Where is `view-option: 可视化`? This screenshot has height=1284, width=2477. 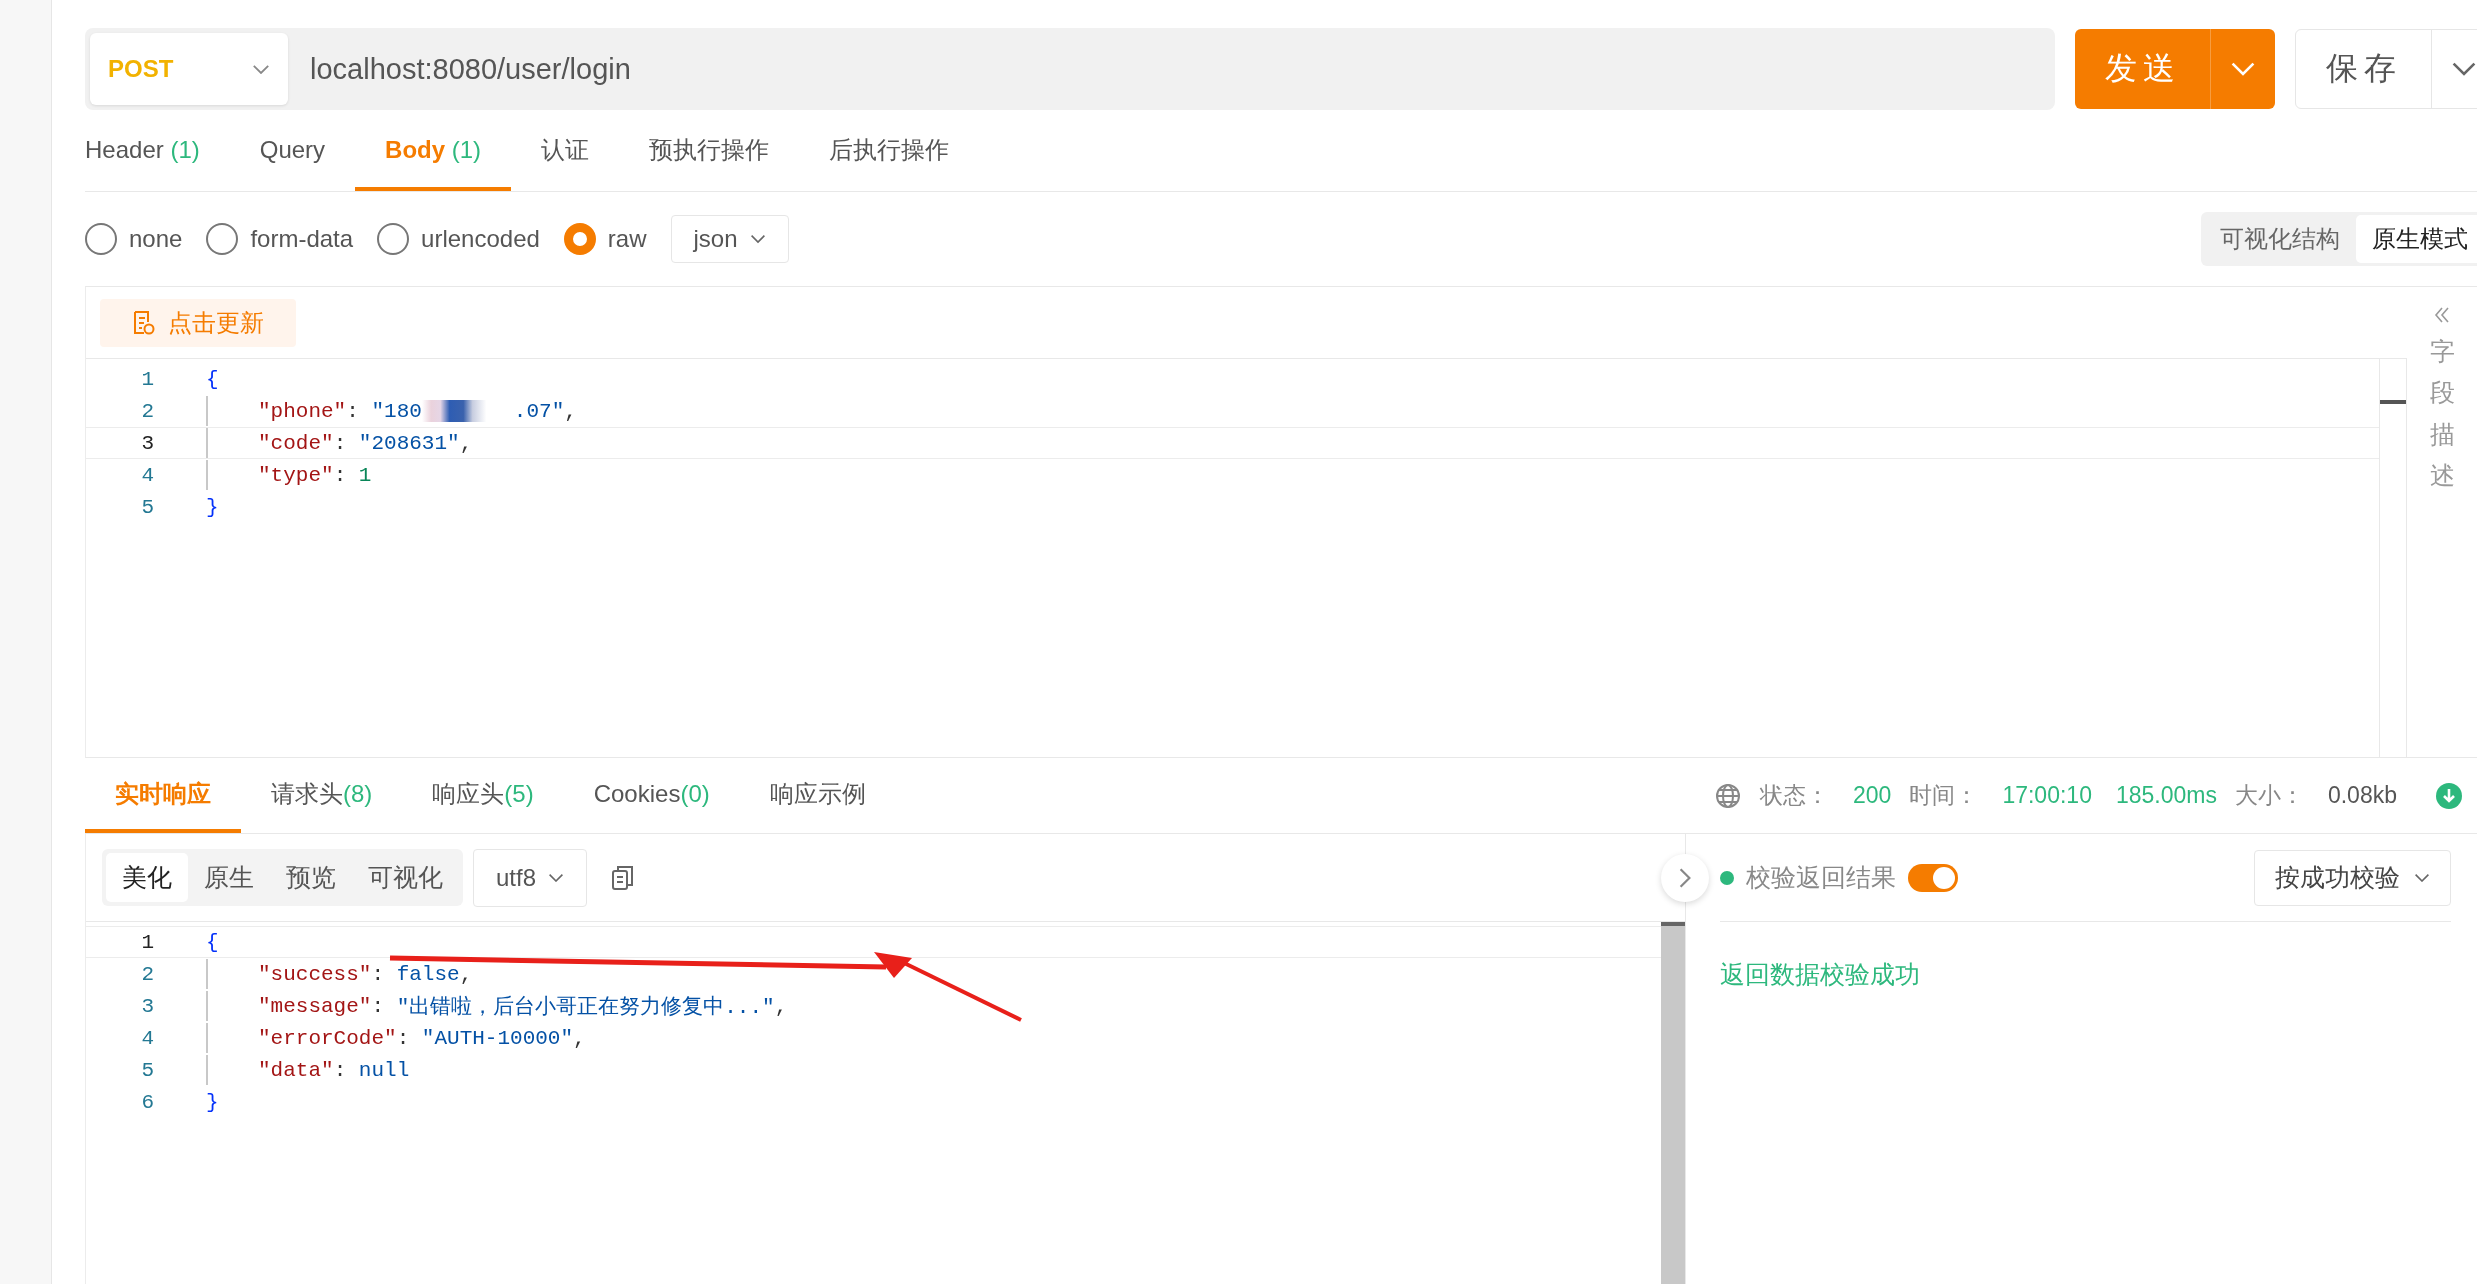
view-option: 可视化 is located at coordinates (405, 877).